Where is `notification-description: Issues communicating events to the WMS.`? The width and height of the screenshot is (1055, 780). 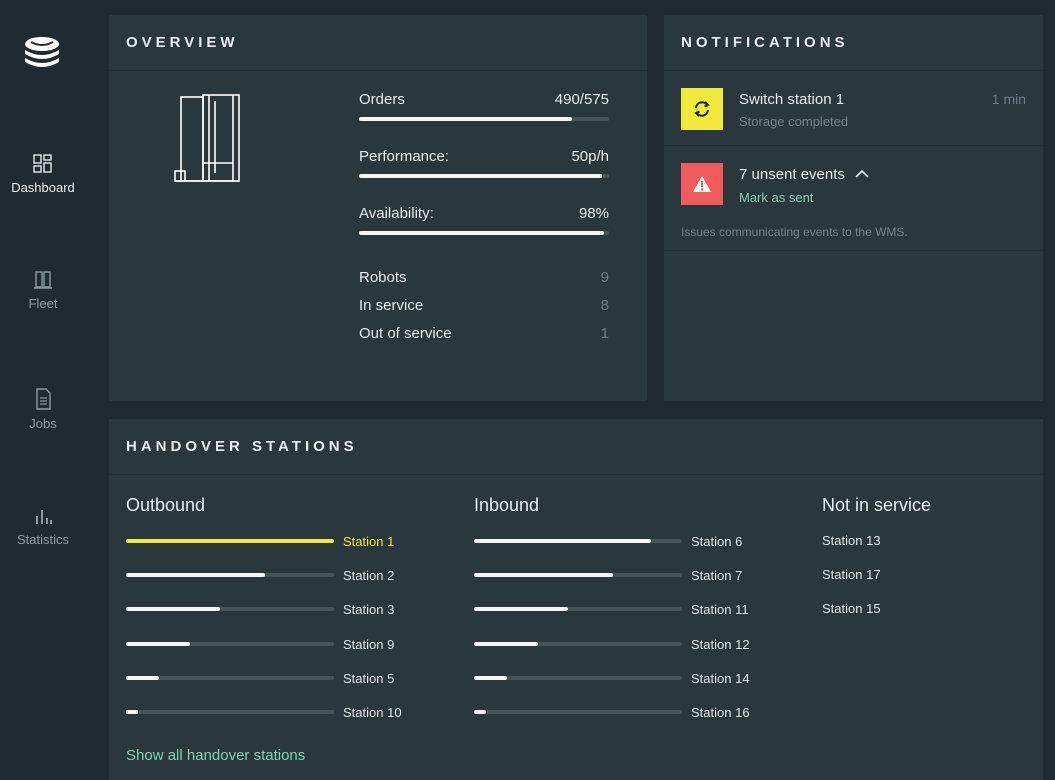 notification-description: Issues communicating events to the WMS. is located at coordinates (794, 232).